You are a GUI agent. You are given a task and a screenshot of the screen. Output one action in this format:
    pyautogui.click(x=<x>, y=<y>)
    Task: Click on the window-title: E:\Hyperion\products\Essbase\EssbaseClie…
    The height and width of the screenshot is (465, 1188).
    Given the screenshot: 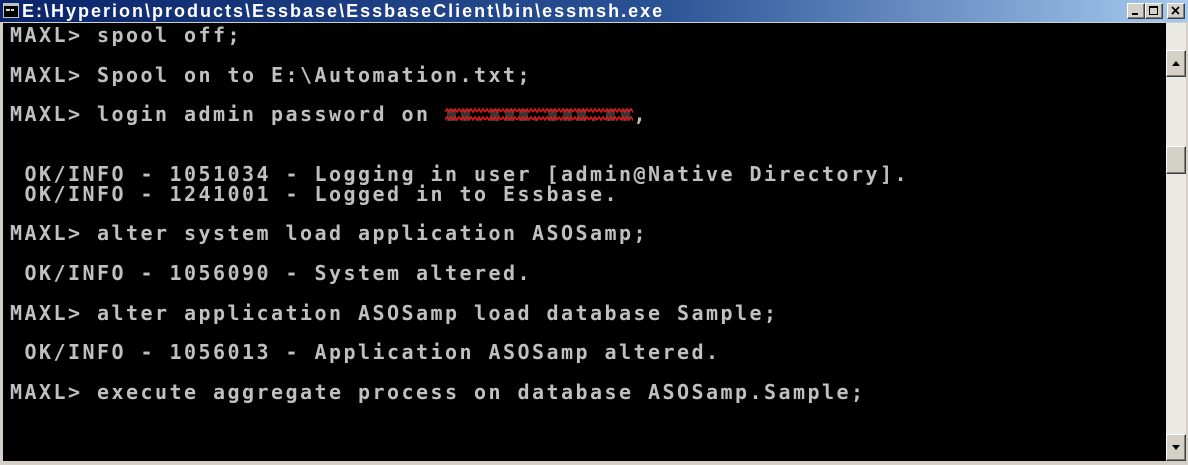 What is the action you would take?
    pyautogui.click(x=343, y=11)
    